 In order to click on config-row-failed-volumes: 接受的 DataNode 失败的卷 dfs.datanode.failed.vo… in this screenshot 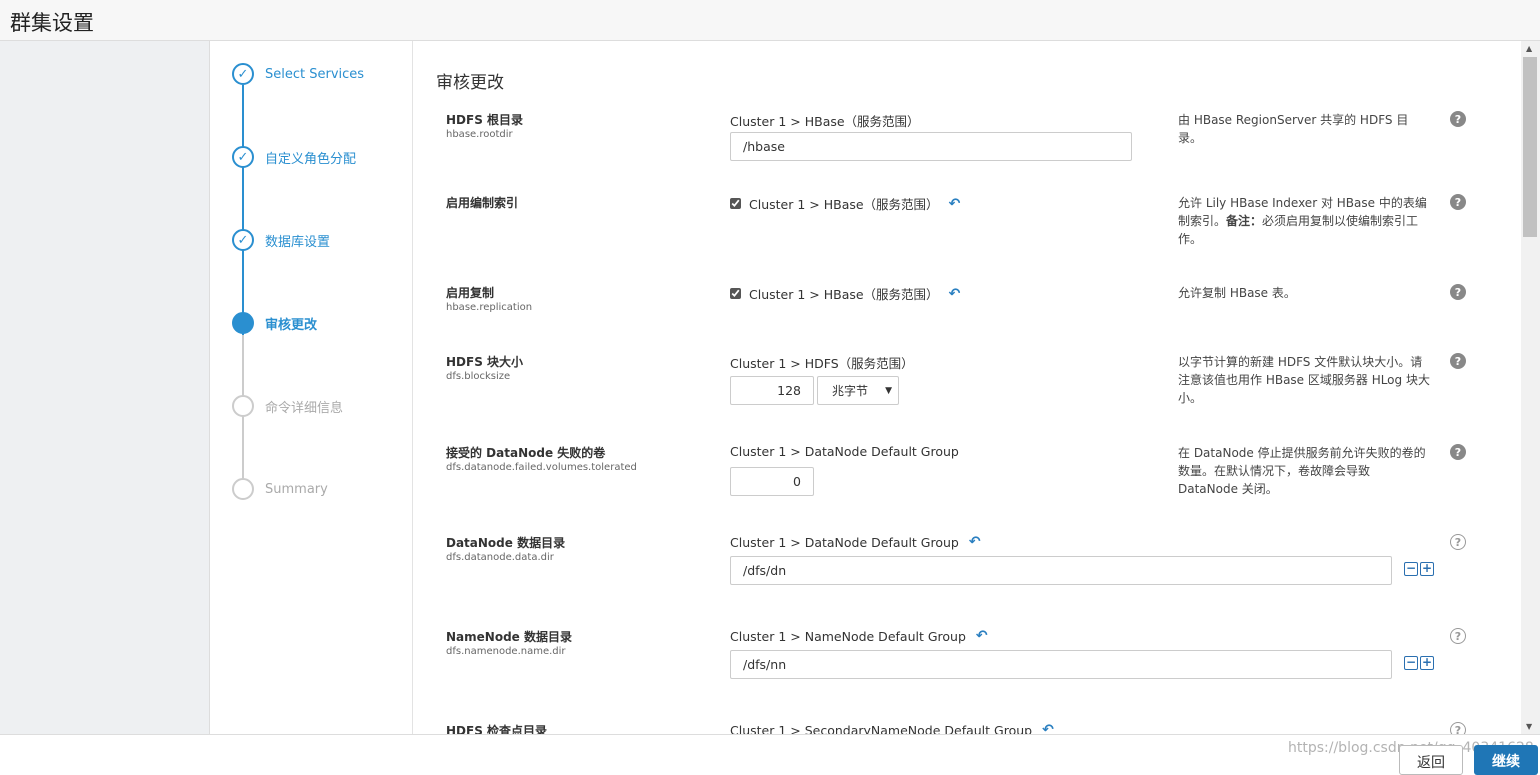, I will do `click(967, 484)`.